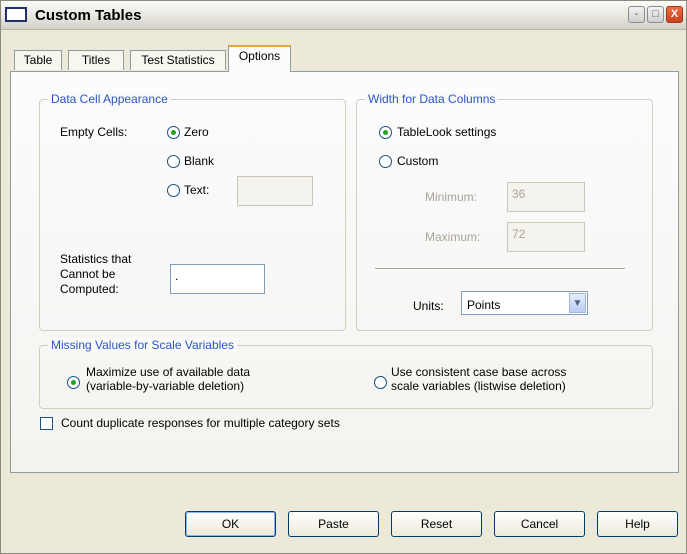  I want to click on minimum-input: 36, so click(546, 197).